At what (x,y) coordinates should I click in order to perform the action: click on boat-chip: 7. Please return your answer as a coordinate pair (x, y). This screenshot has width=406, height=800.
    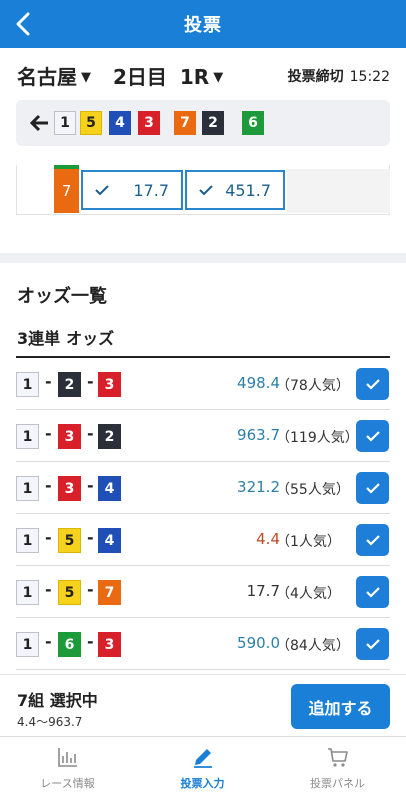
    Looking at the image, I should click on (185, 123).